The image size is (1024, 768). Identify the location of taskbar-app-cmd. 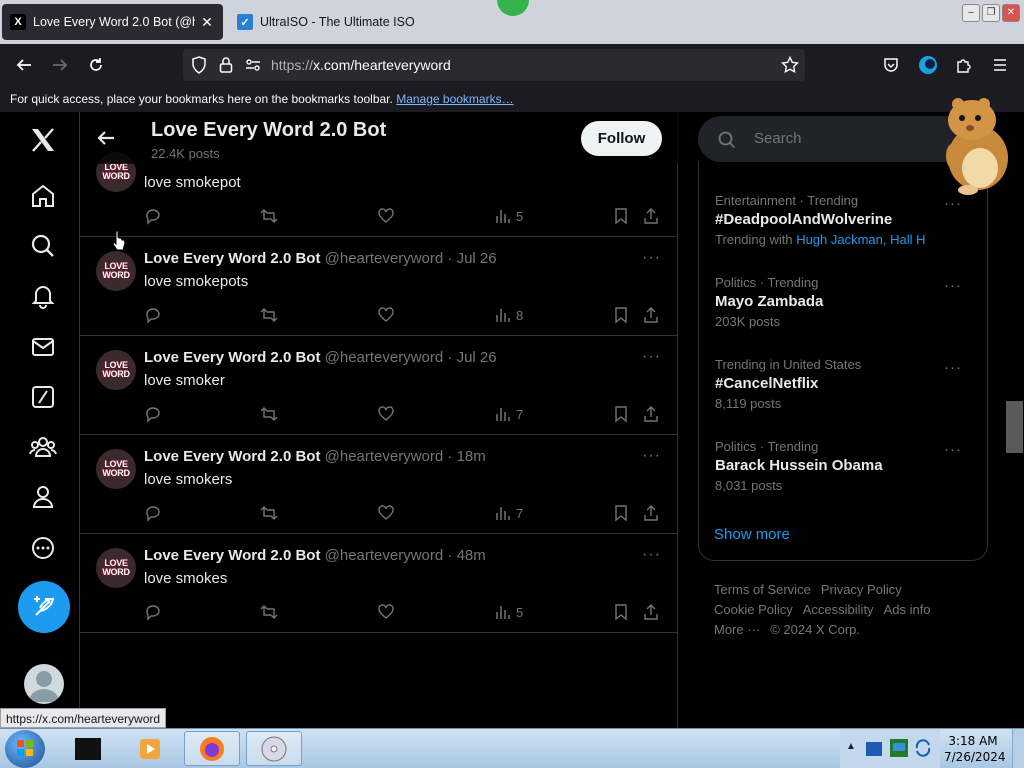
(88, 748).